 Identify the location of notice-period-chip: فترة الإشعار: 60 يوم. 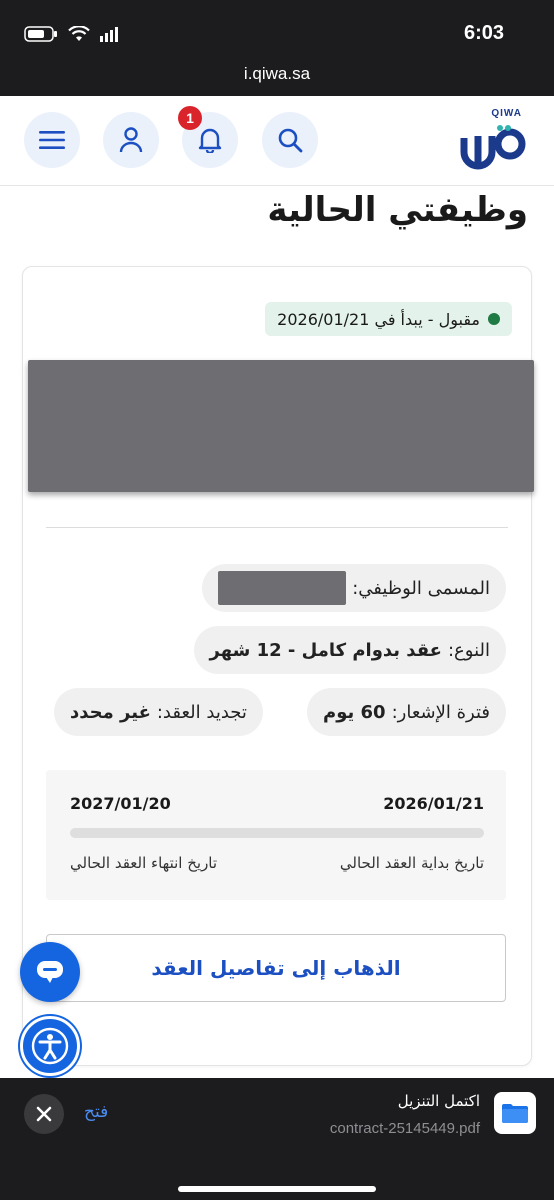
(406, 712).